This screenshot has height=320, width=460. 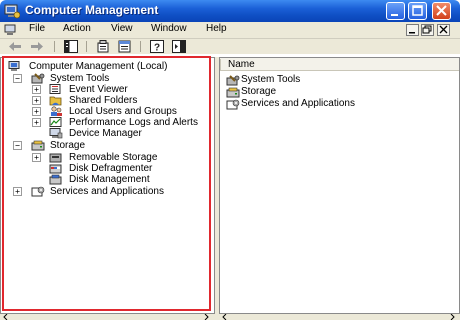 I want to click on tree-node-storage: − Storage, so click(x=106, y=145).